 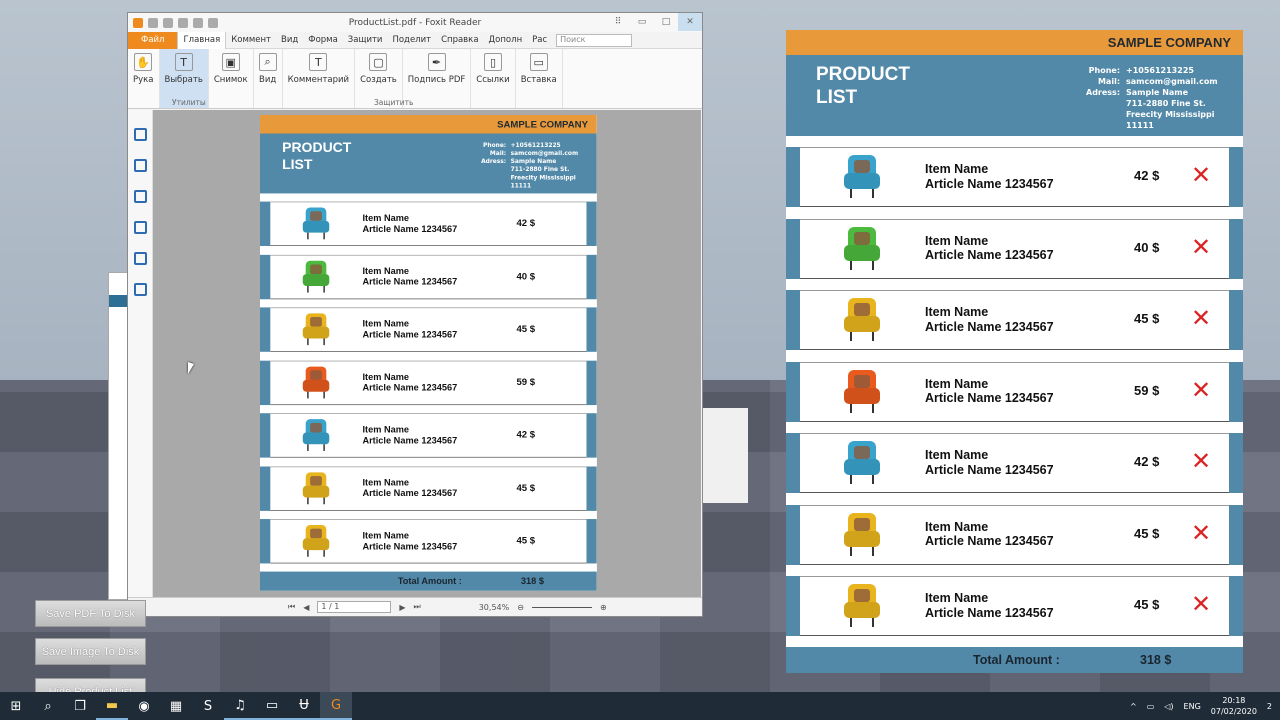 What do you see at coordinates (494, 607) in the screenshot?
I see `zoom-level: 30,54%` at bounding box center [494, 607].